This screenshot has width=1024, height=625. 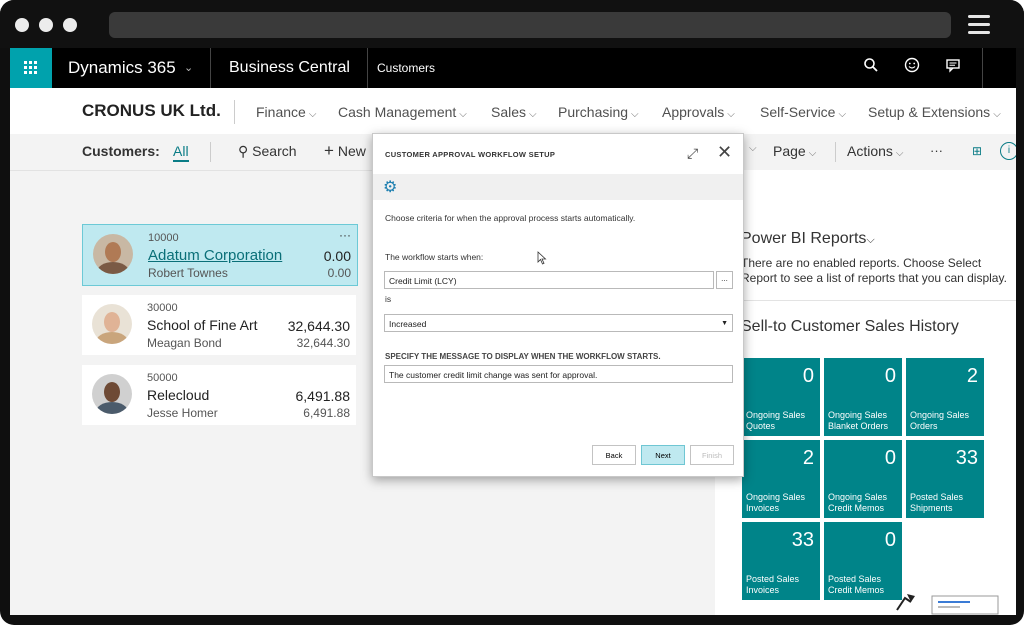 What do you see at coordinates (871, 68) in the screenshot?
I see `search-icon` at bounding box center [871, 68].